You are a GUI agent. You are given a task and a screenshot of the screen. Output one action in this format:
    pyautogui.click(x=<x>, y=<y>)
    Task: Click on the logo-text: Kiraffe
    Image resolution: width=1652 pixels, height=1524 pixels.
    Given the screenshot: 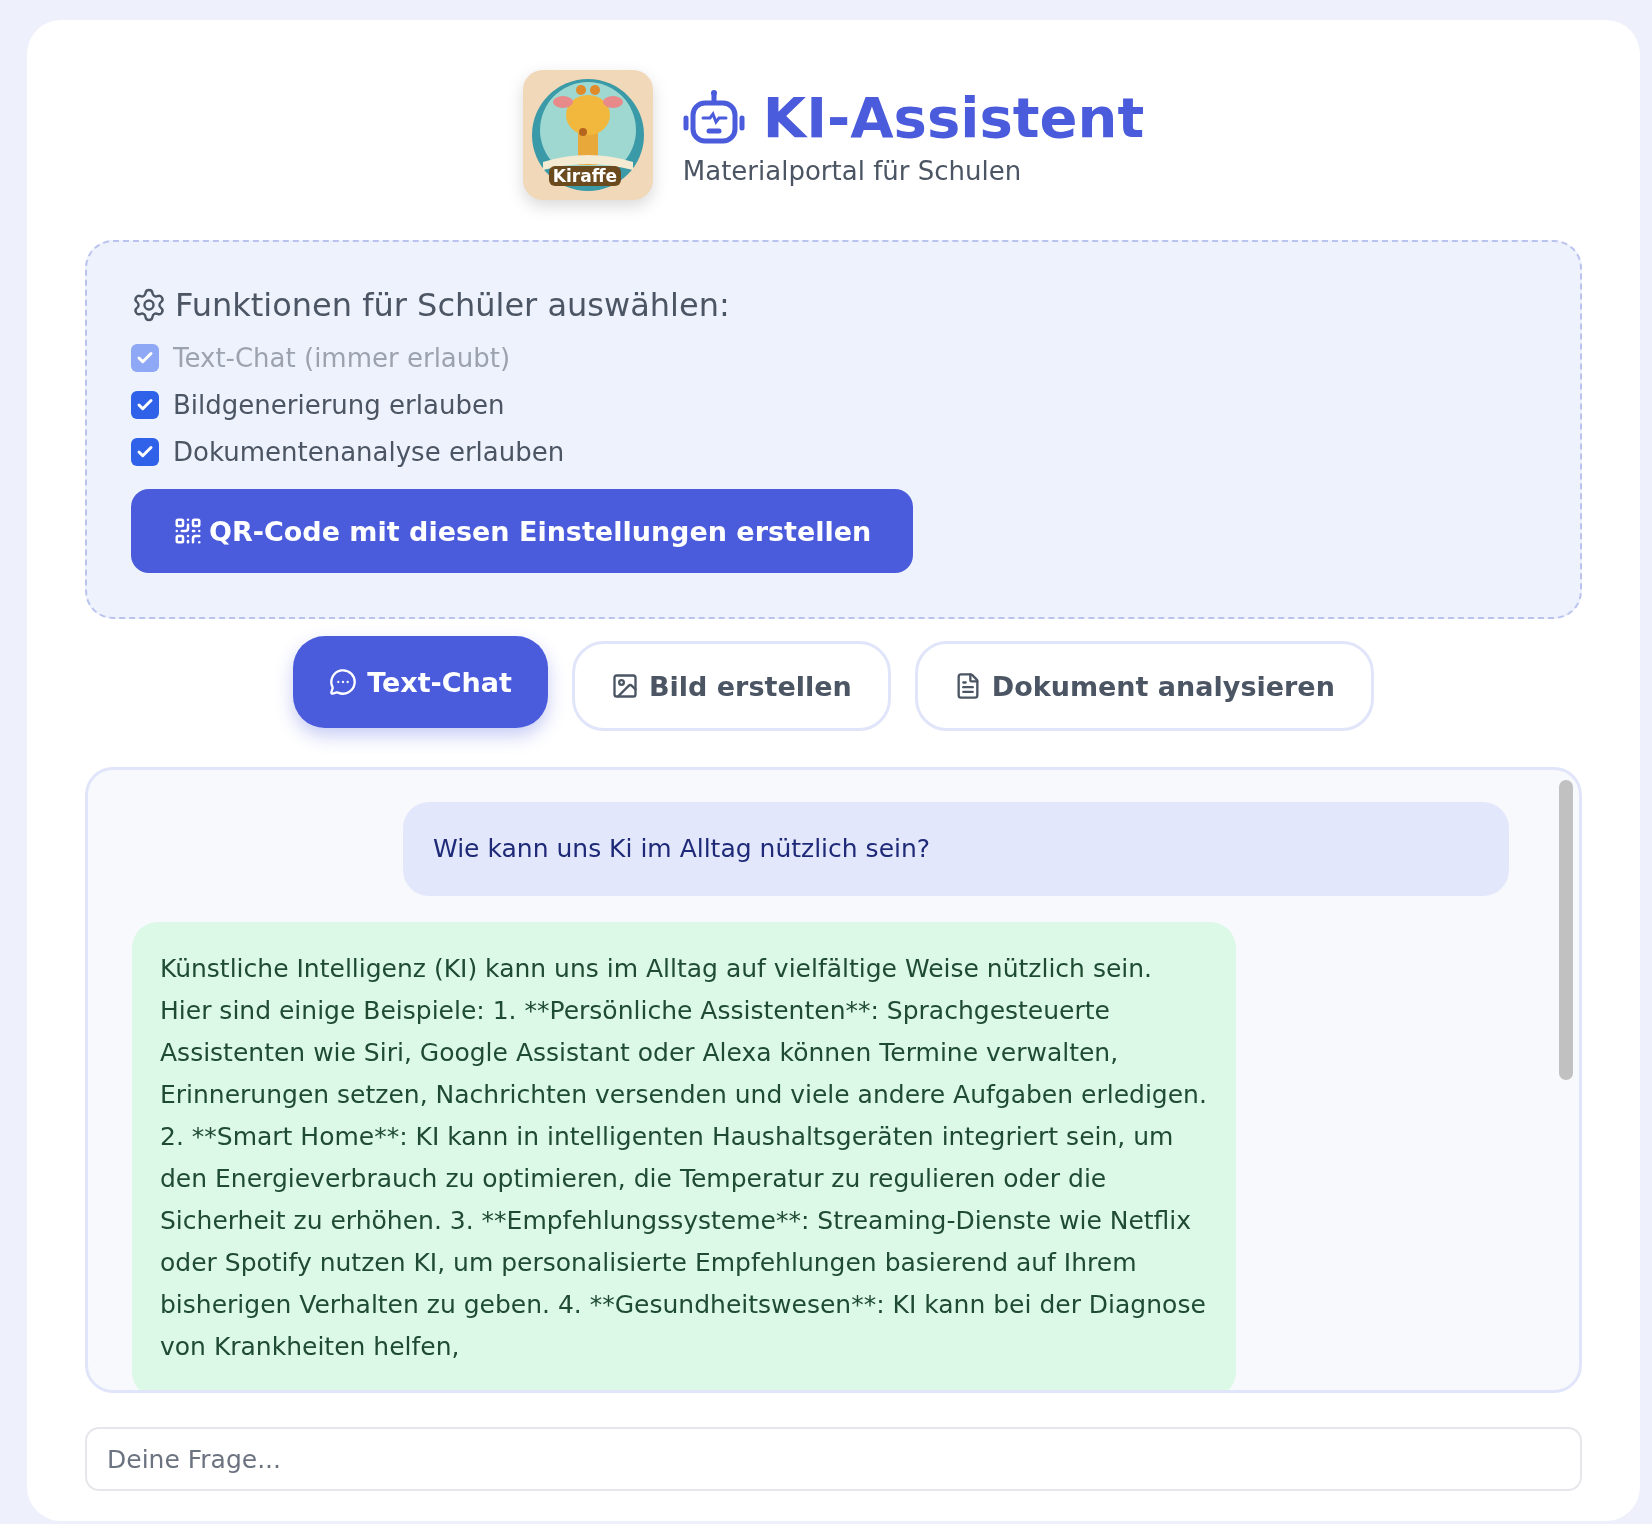 What is the action you would take?
    pyautogui.click(x=584, y=176)
    